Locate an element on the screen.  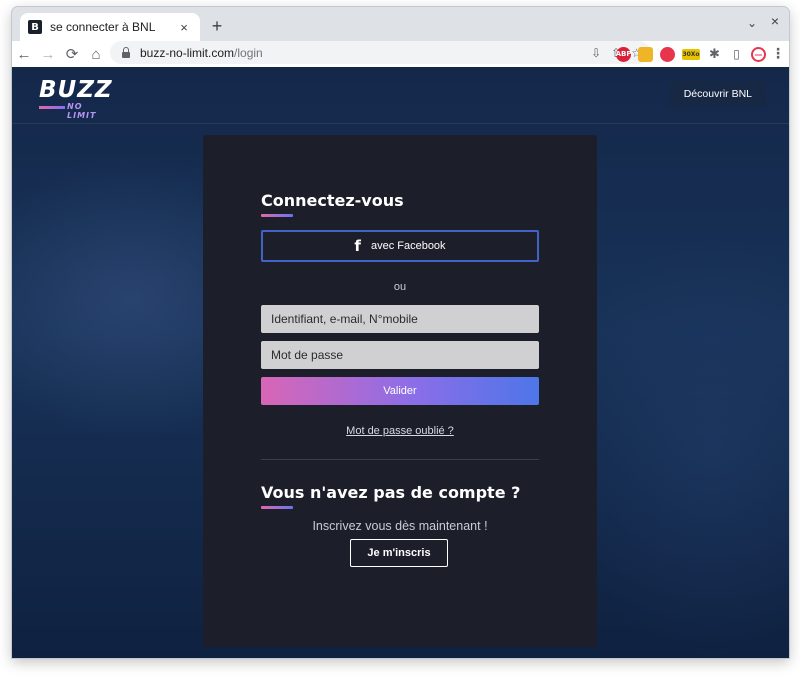
tab-close-icon: × is located at coordinates (184, 27).